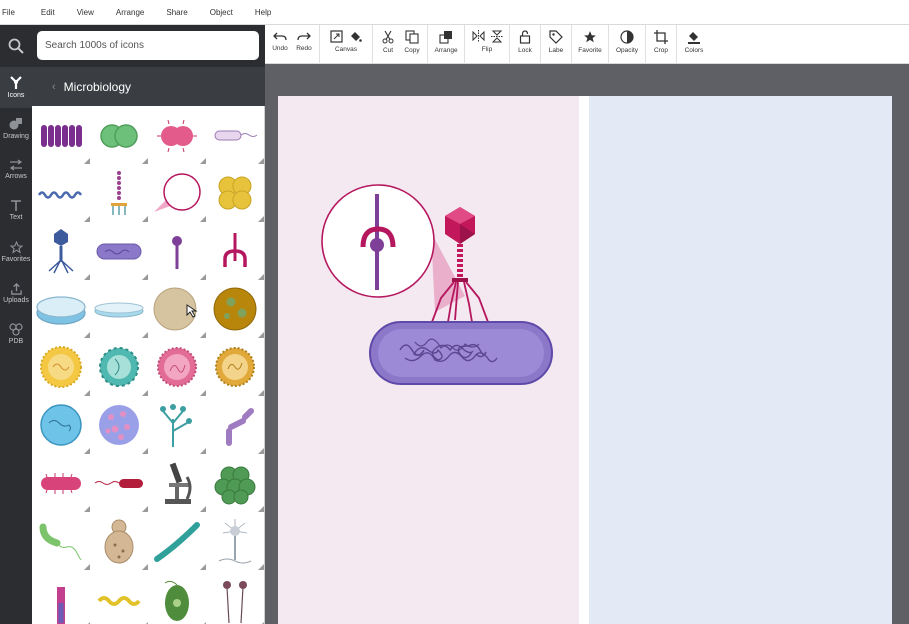  Describe the element at coordinates (176, 12) in the screenshot. I see `menu-share: Share` at that location.